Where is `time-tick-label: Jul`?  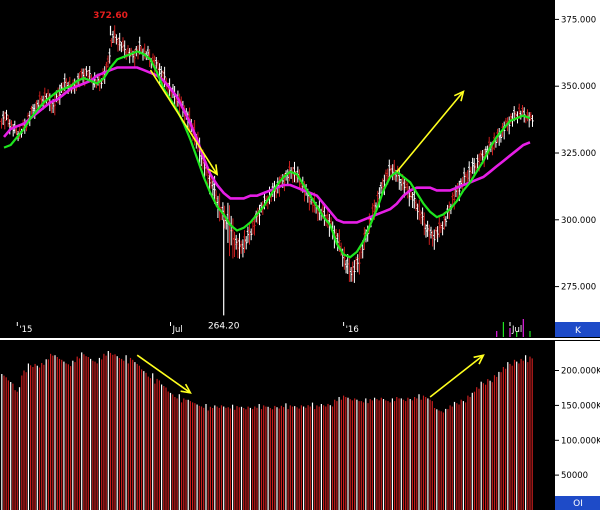 time-tick-label: Jul is located at coordinates (177, 330).